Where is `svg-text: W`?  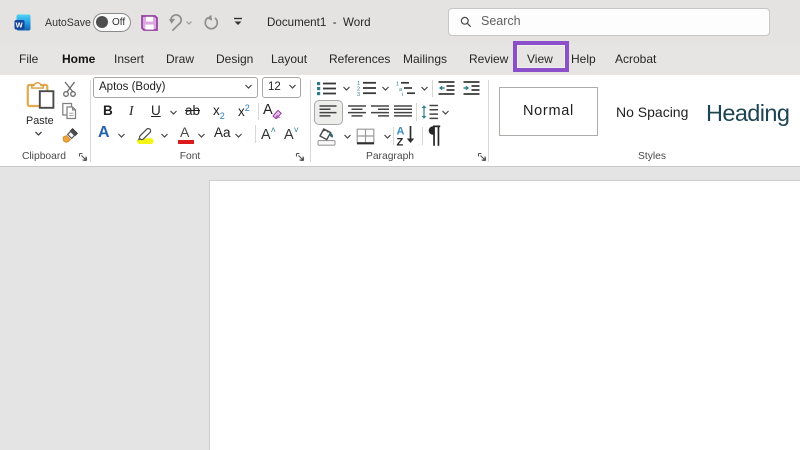 svg-text: W is located at coordinates (20, 24).